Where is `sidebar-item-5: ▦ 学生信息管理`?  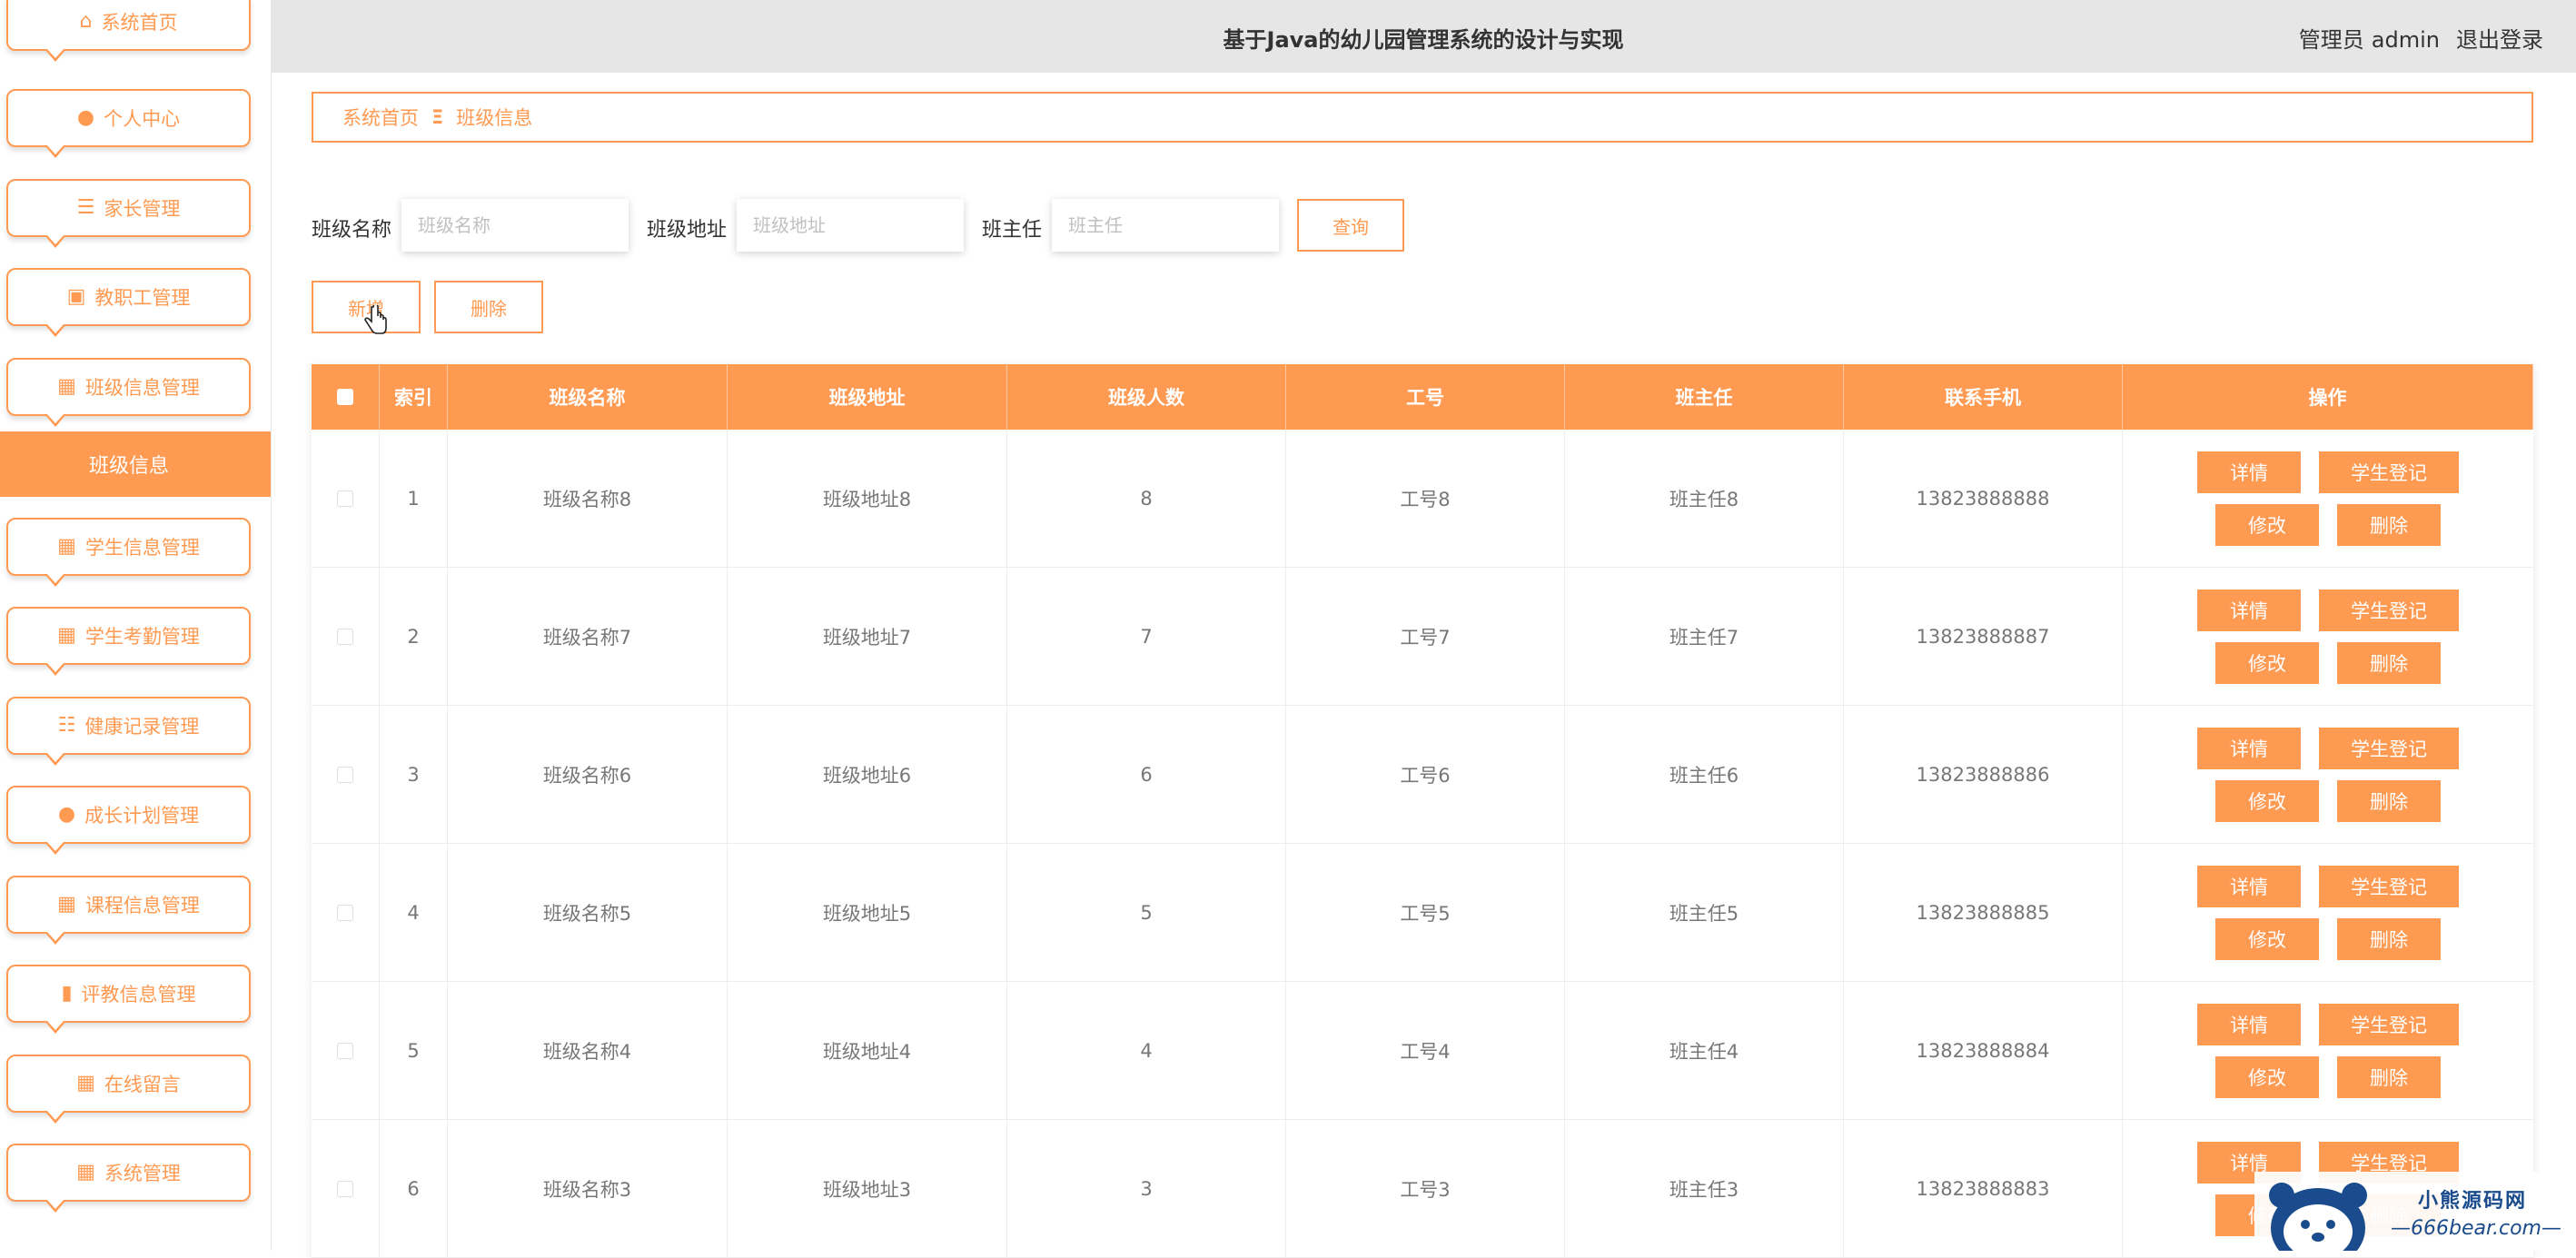 sidebar-item-5: ▦ 学生信息管理 is located at coordinates (128, 552).